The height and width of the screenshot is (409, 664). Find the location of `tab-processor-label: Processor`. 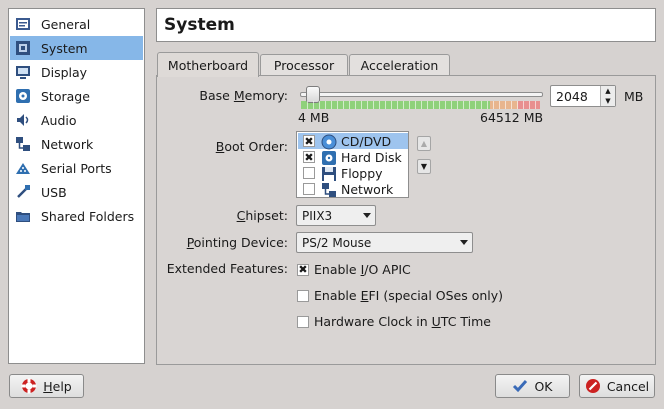

tab-processor-label: Processor is located at coordinates (304, 65).